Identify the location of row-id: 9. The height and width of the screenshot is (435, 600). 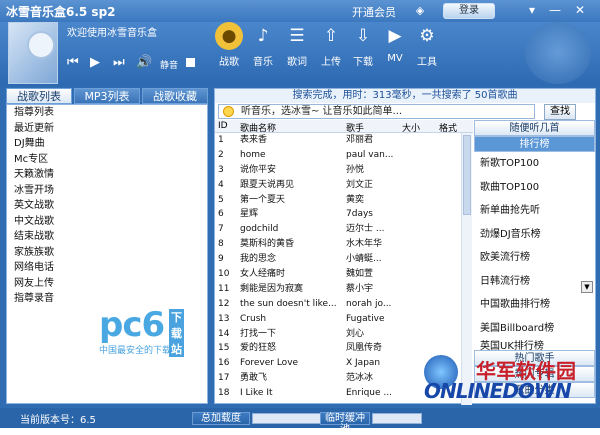
(221, 259).